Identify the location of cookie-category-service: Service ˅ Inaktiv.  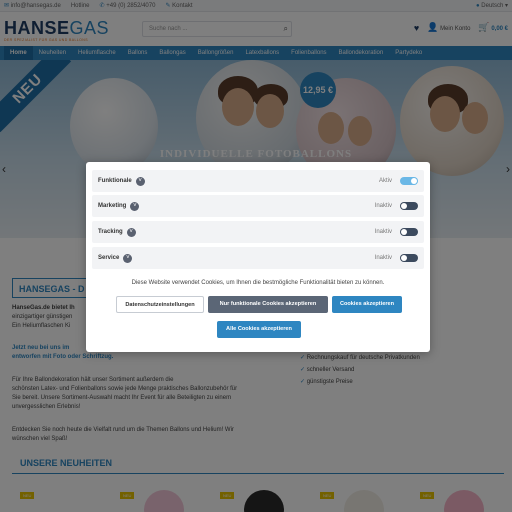
(258, 258).